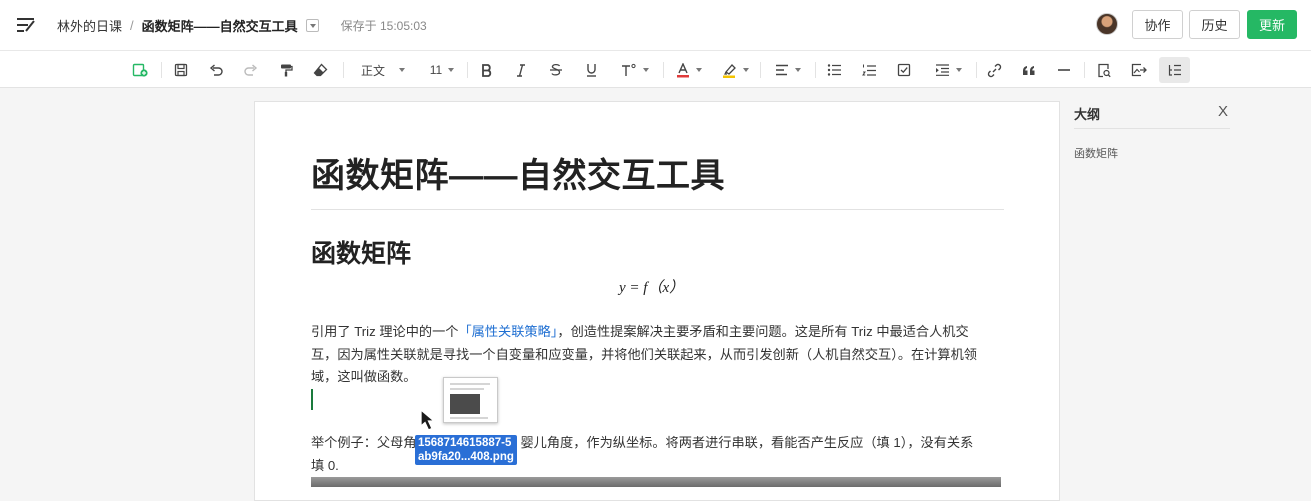  I want to click on section-heading: 函数矩阵, so click(361, 252).